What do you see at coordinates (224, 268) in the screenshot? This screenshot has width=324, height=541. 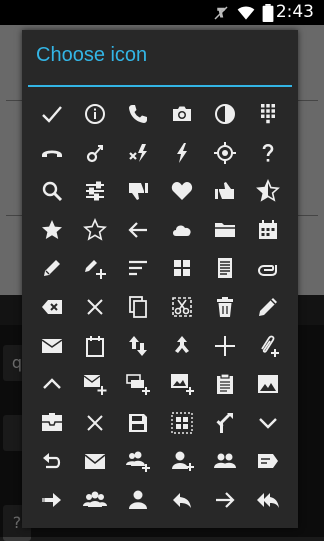 I see `document-icon` at bounding box center [224, 268].